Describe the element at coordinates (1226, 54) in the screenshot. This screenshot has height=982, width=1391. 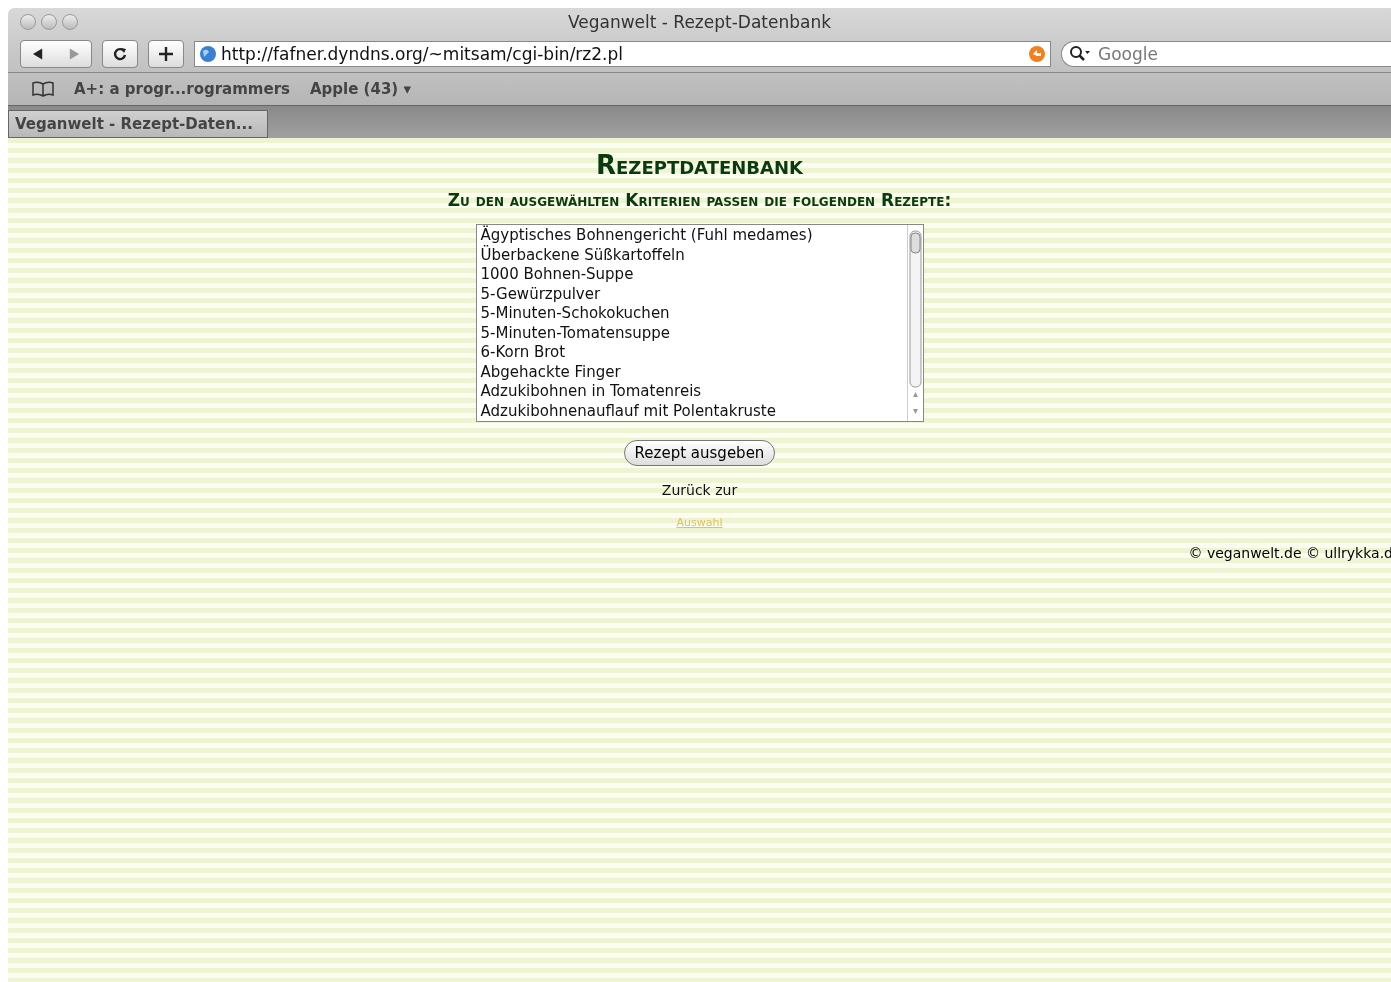
I see `search-field: Google` at that location.